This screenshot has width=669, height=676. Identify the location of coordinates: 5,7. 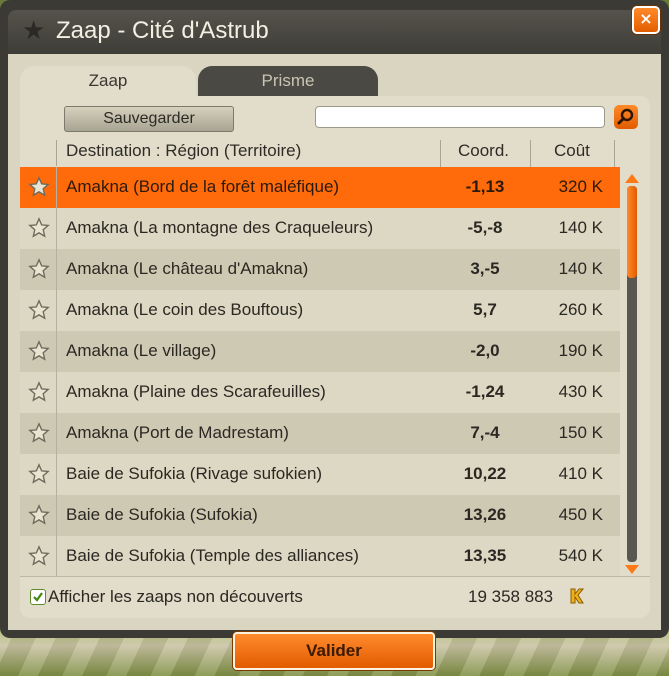
(485, 309).